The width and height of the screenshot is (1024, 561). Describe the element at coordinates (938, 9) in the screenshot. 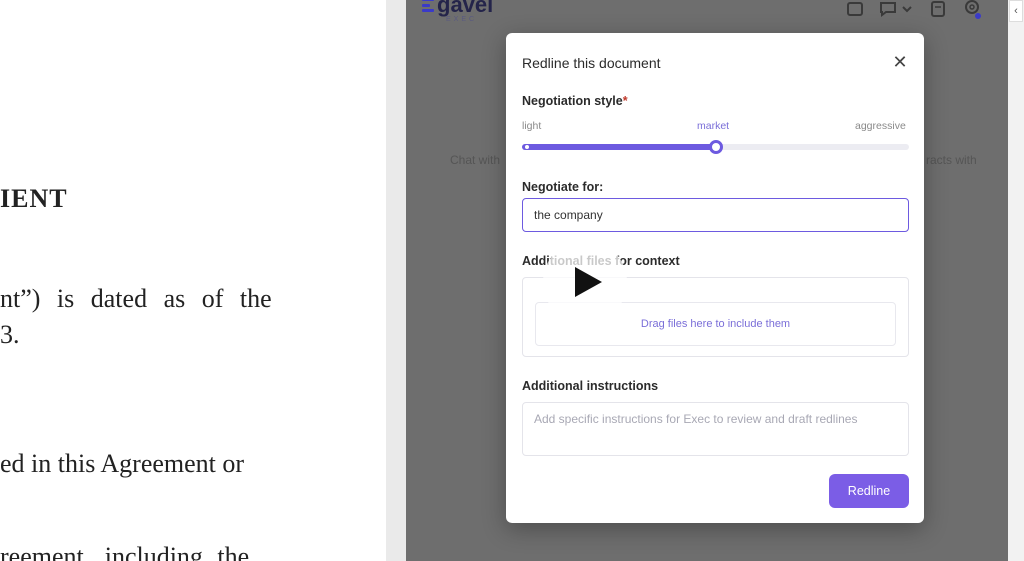

I see `document-icon` at that location.